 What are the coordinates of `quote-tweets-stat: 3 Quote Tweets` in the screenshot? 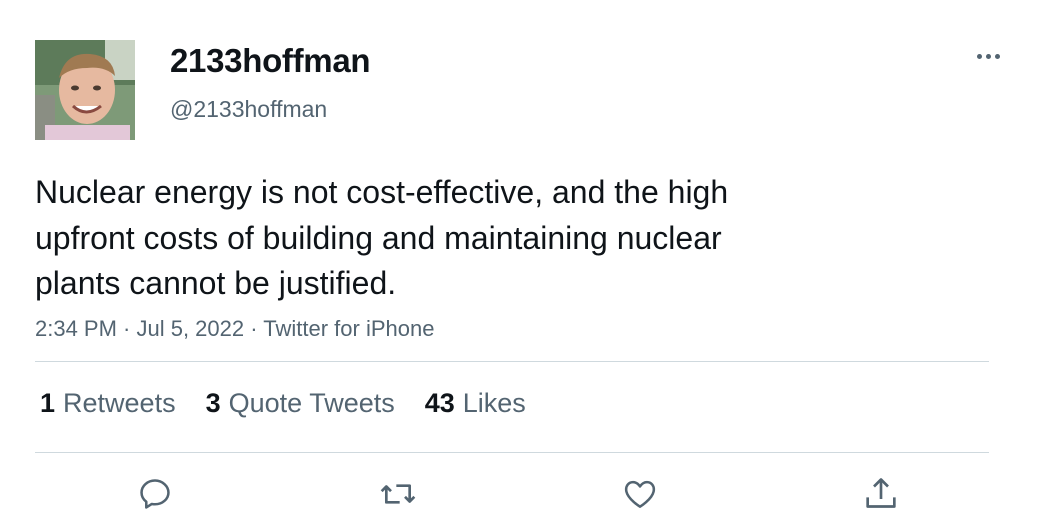 It's located at (300, 403).